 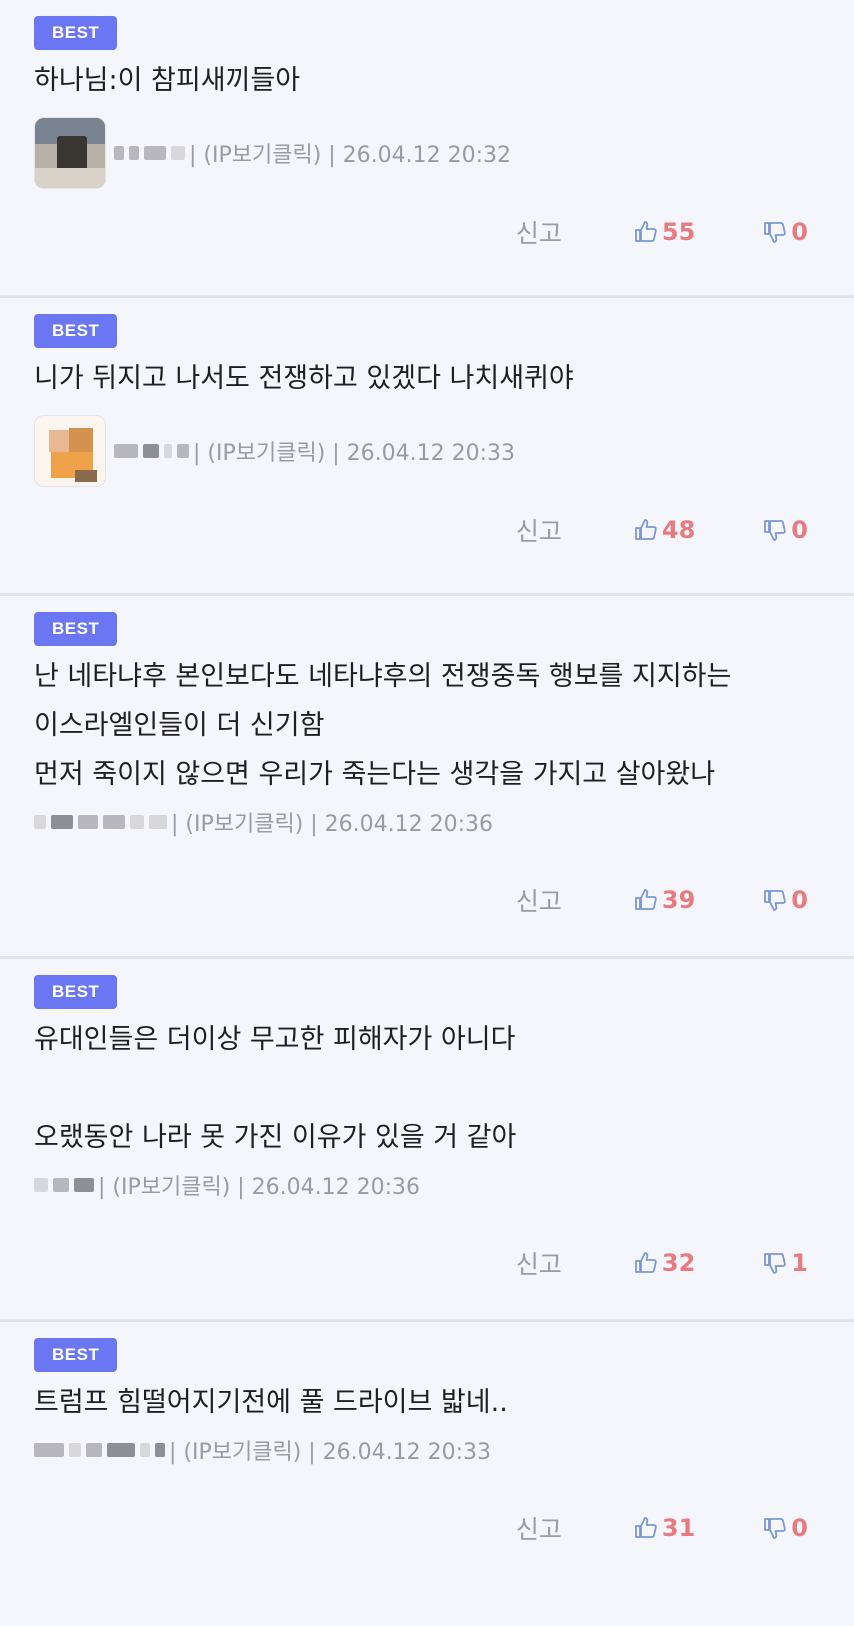 What do you see at coordinates (271, 1402) in the screenshot?
I see `comment-text-line: 트럼프 힘떨어지기전에 풀 드라이브 밟네..` at bounding box center [271, 1402].